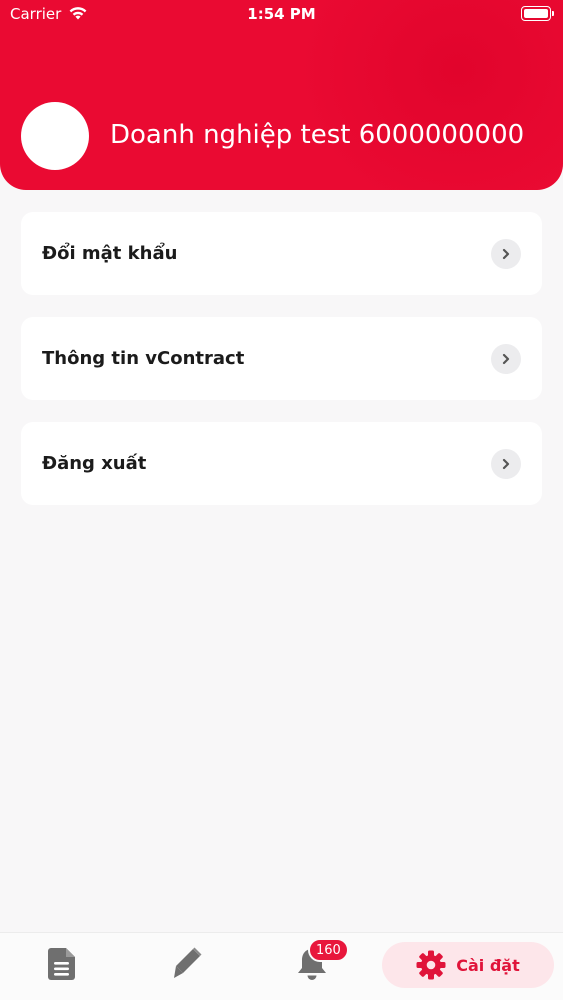 The width and height of the screenshot is (563, 1000). What do you see at coordinates (431, 965) in the screenshot?
I see `gear-icon` at bounding box center [431, 965].